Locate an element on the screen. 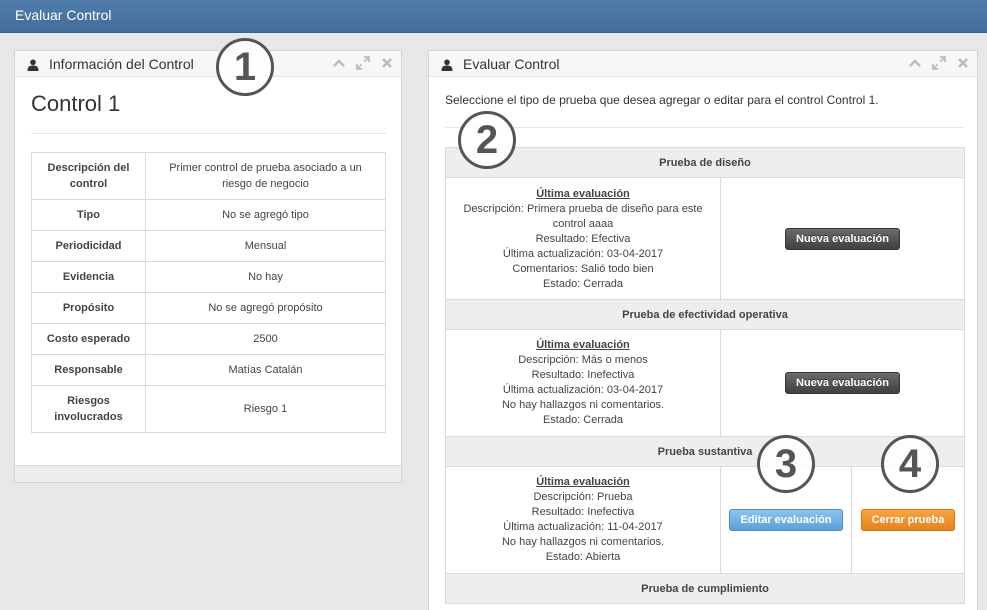 The image size is (987, 610). annotation-badge-2: 2 is located at coordinates (487, 140).